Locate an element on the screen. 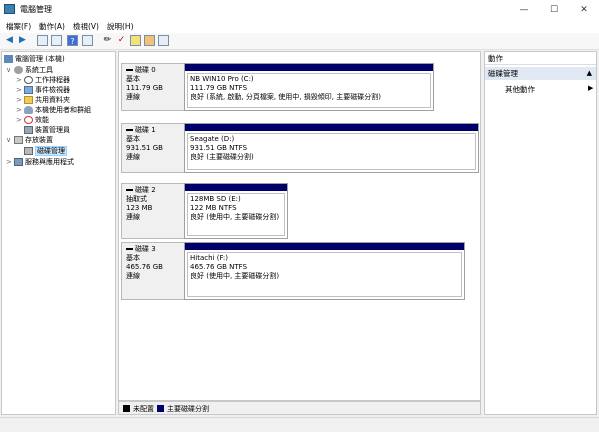 This screenshot has height=432, width=599. window-title: 電腦管理 is located at coordinates (36, 9).